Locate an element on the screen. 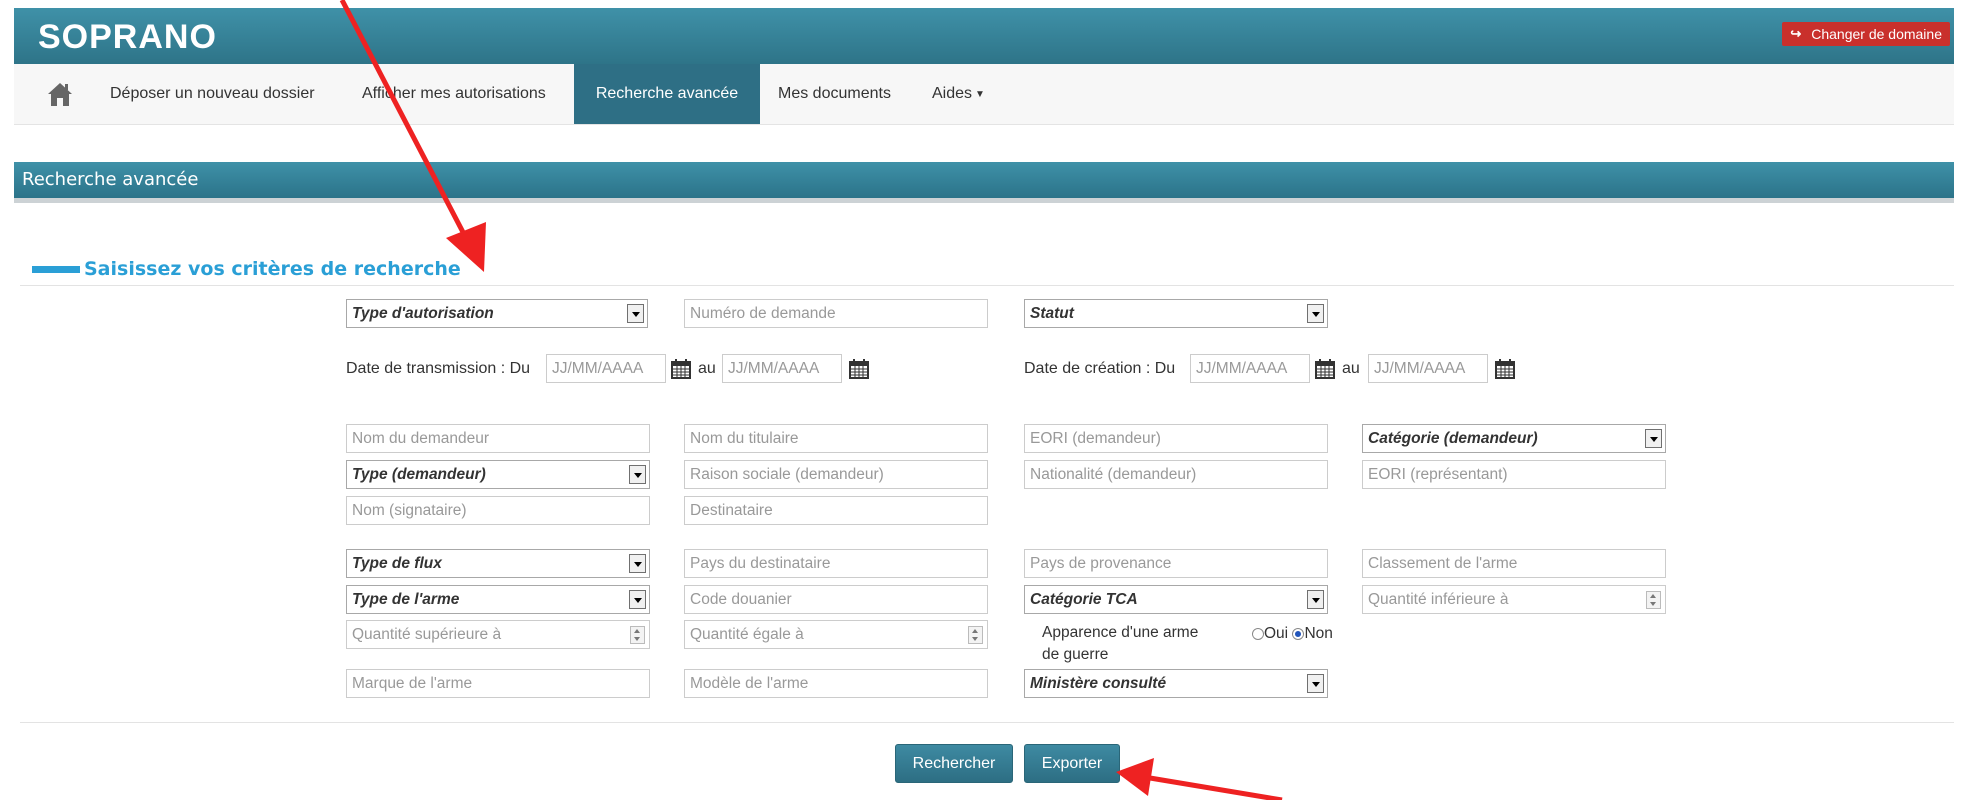 The width and height of the screenshot is (1964, 800). annotation-arrow-top is located at coordinates (412, 136).